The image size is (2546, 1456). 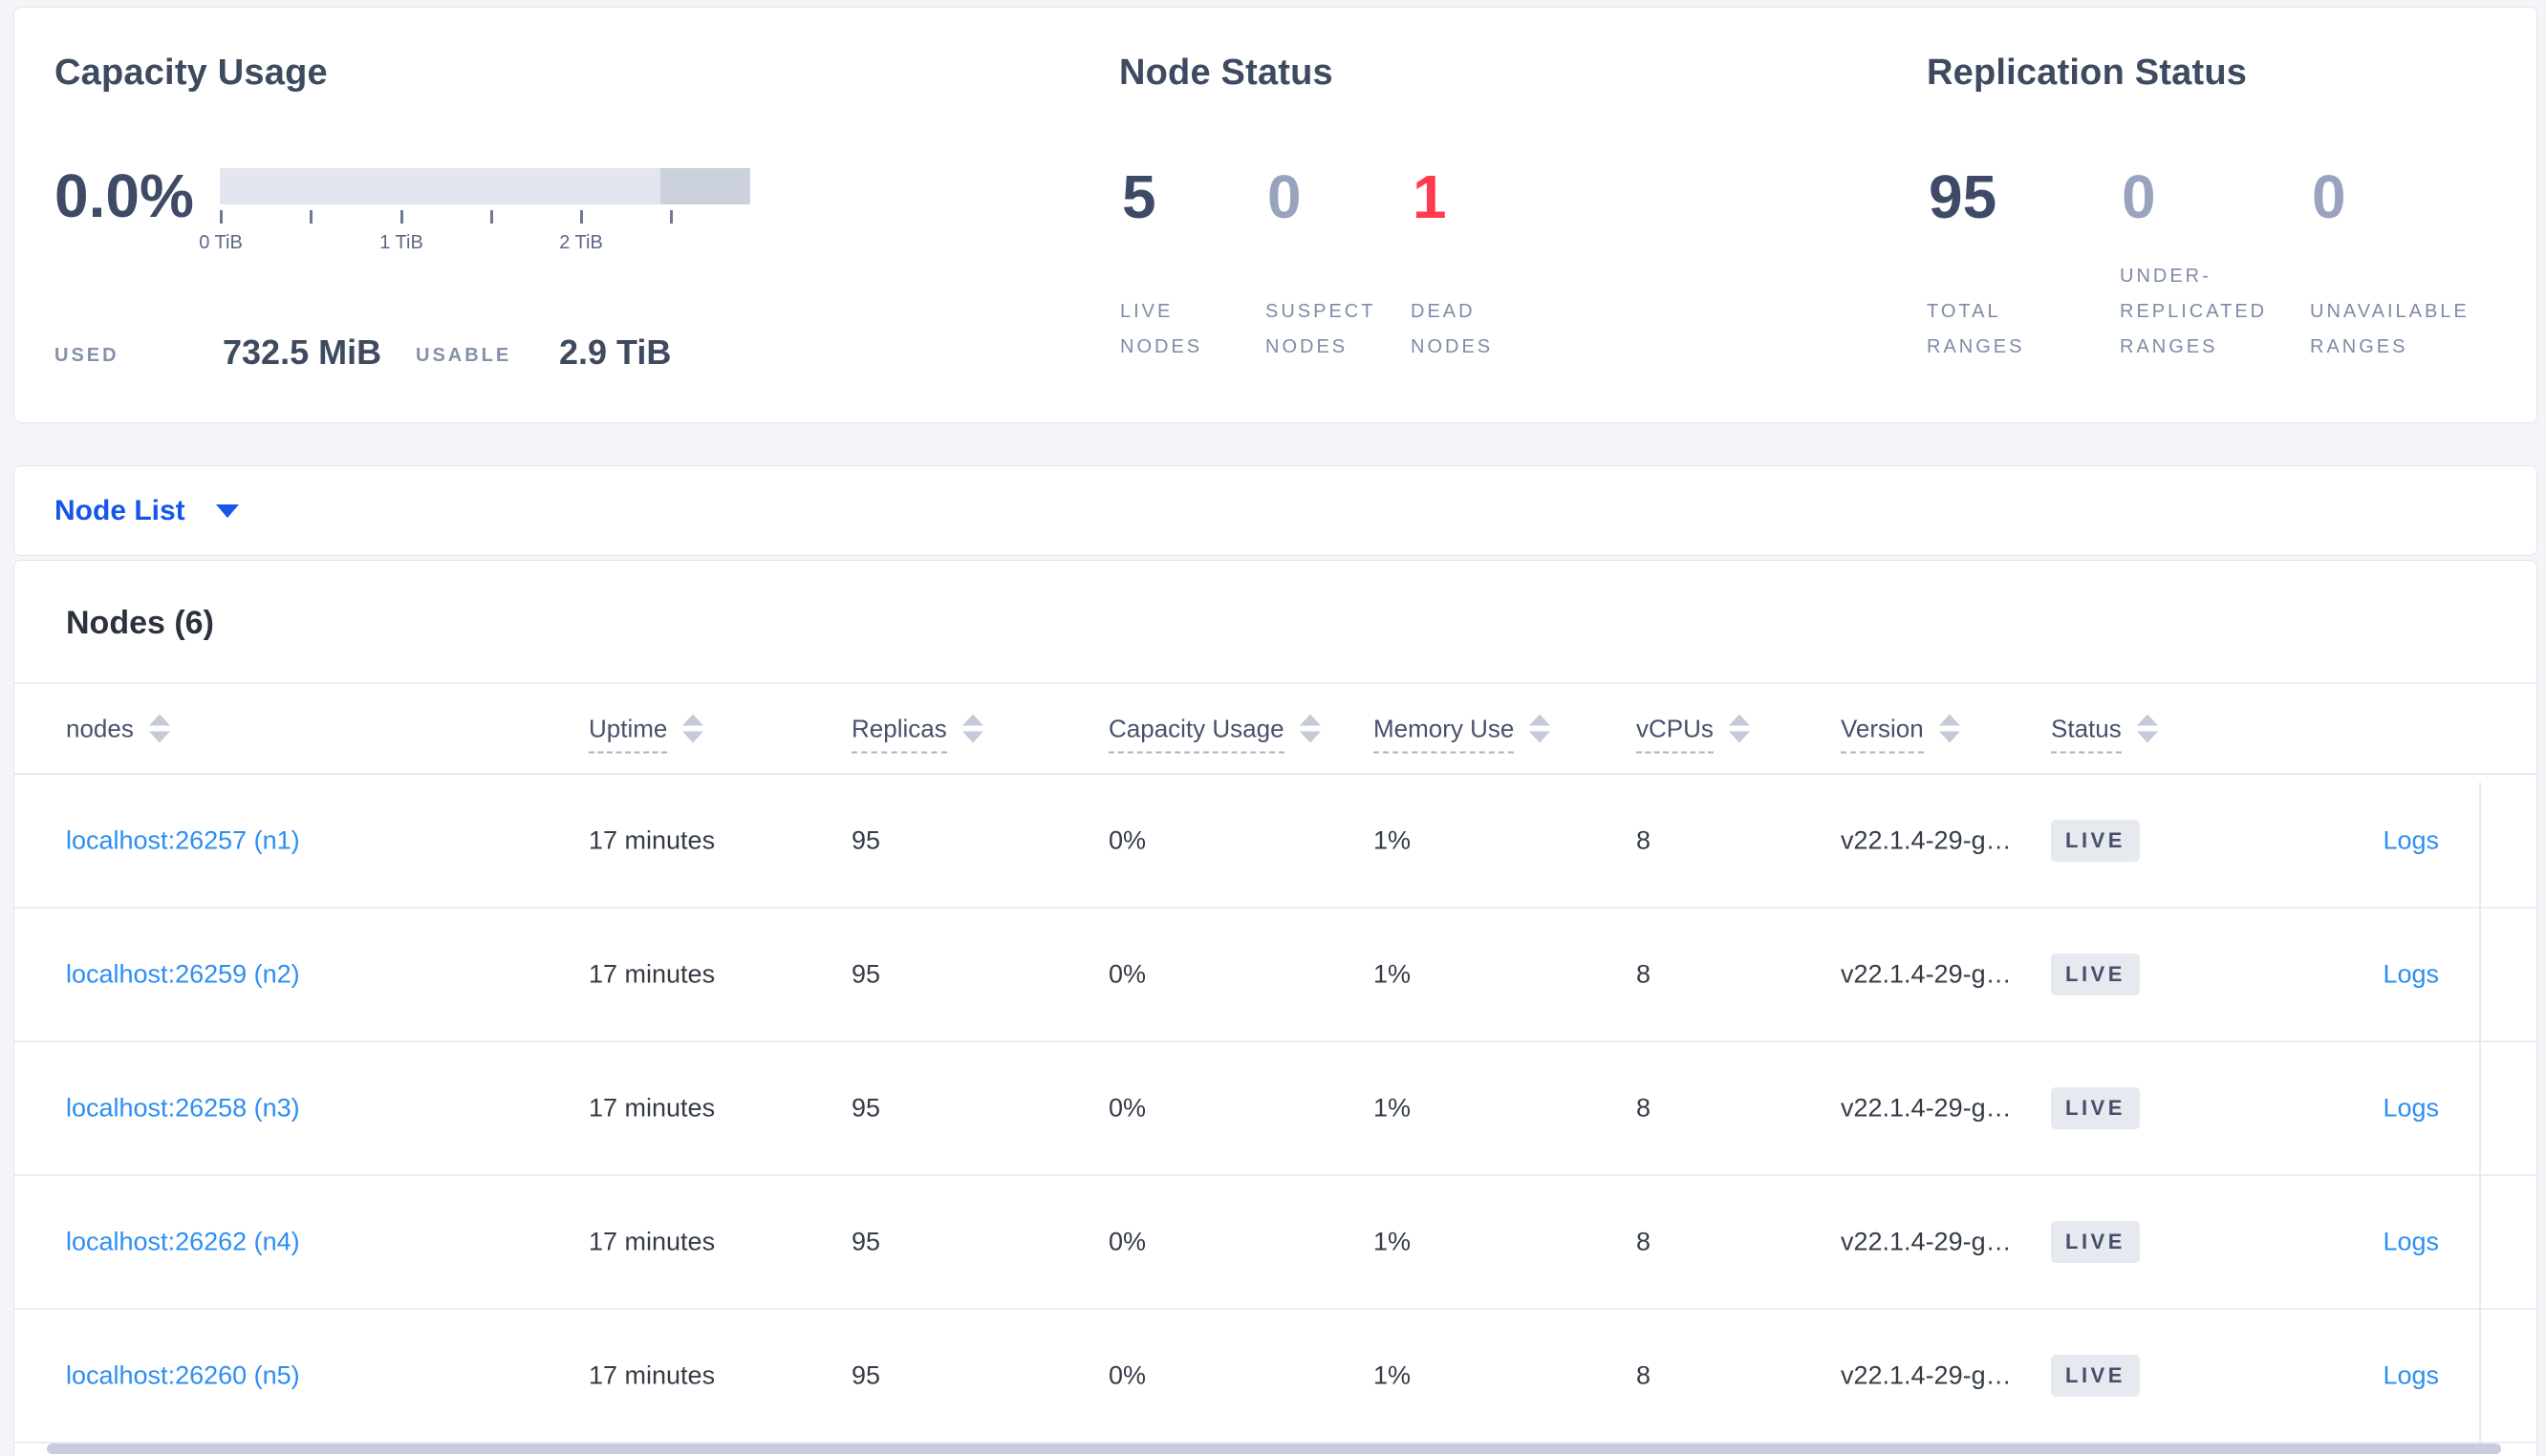 What do you see at coordinates (401, 243) in the screenshot?
I see `capacity-tick-label: 1 TiB` at bounding box center [401, 243].